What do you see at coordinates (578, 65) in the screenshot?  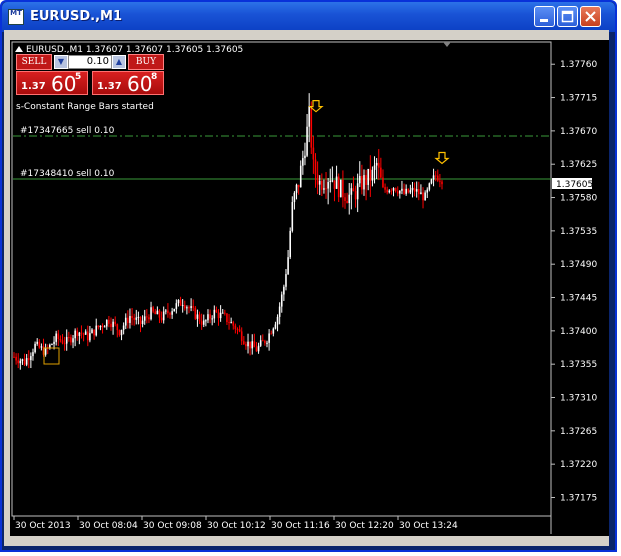 I see `price-tick-label: 1.37760` at bounding box center [578, 65].